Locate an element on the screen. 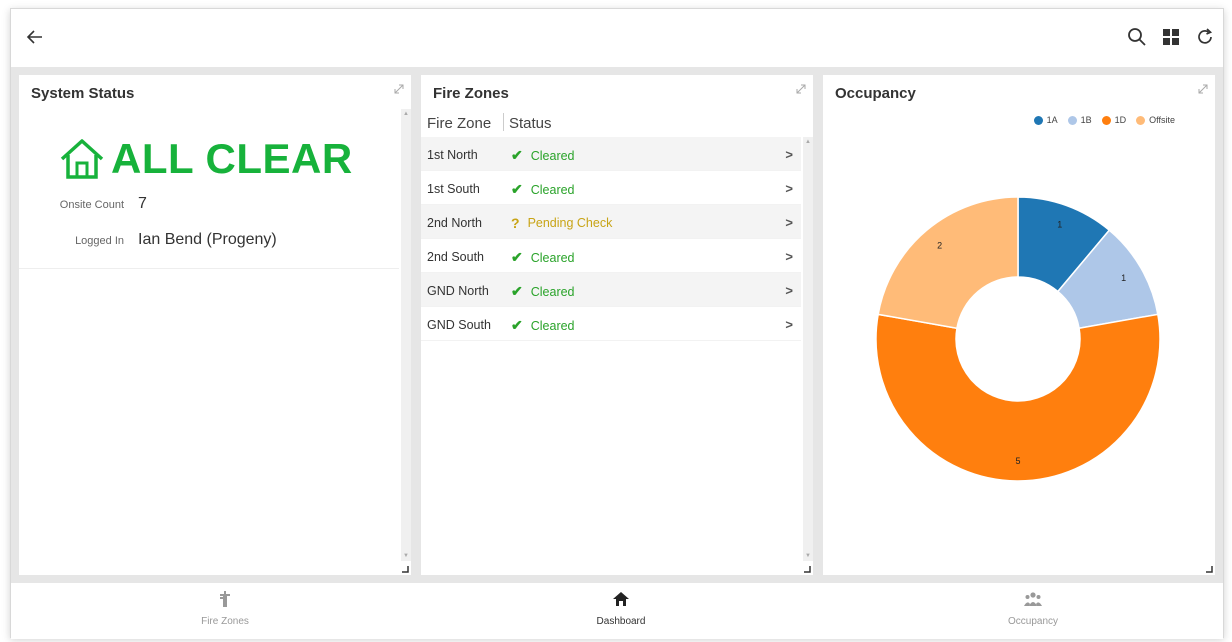  all-clear-banner: ALL CLEAR is located at coordinates (206, 159).